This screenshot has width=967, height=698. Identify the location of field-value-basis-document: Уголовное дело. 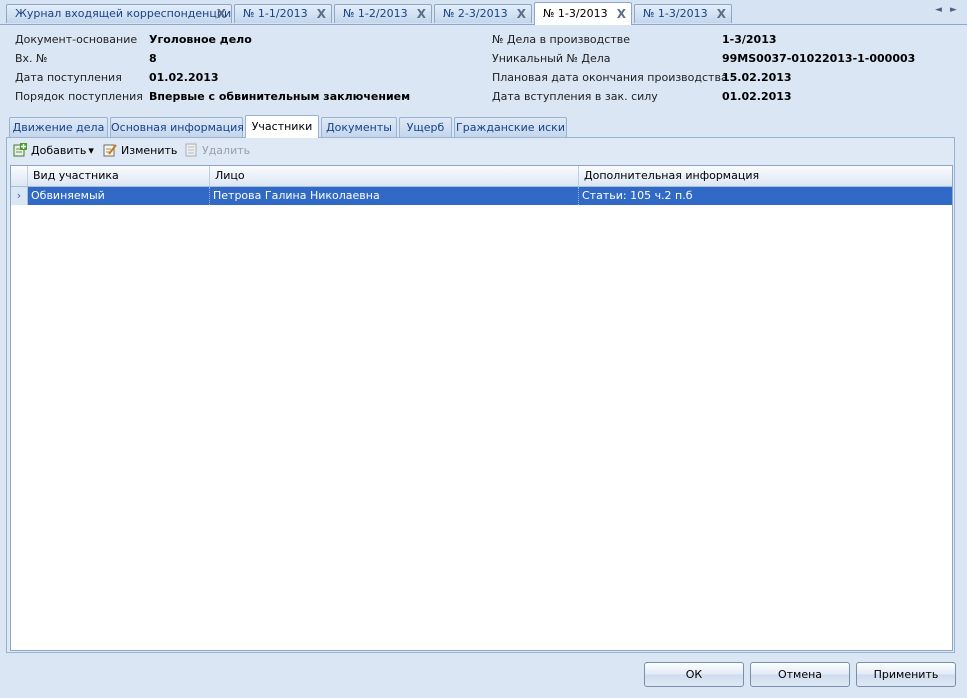
(200, 39).